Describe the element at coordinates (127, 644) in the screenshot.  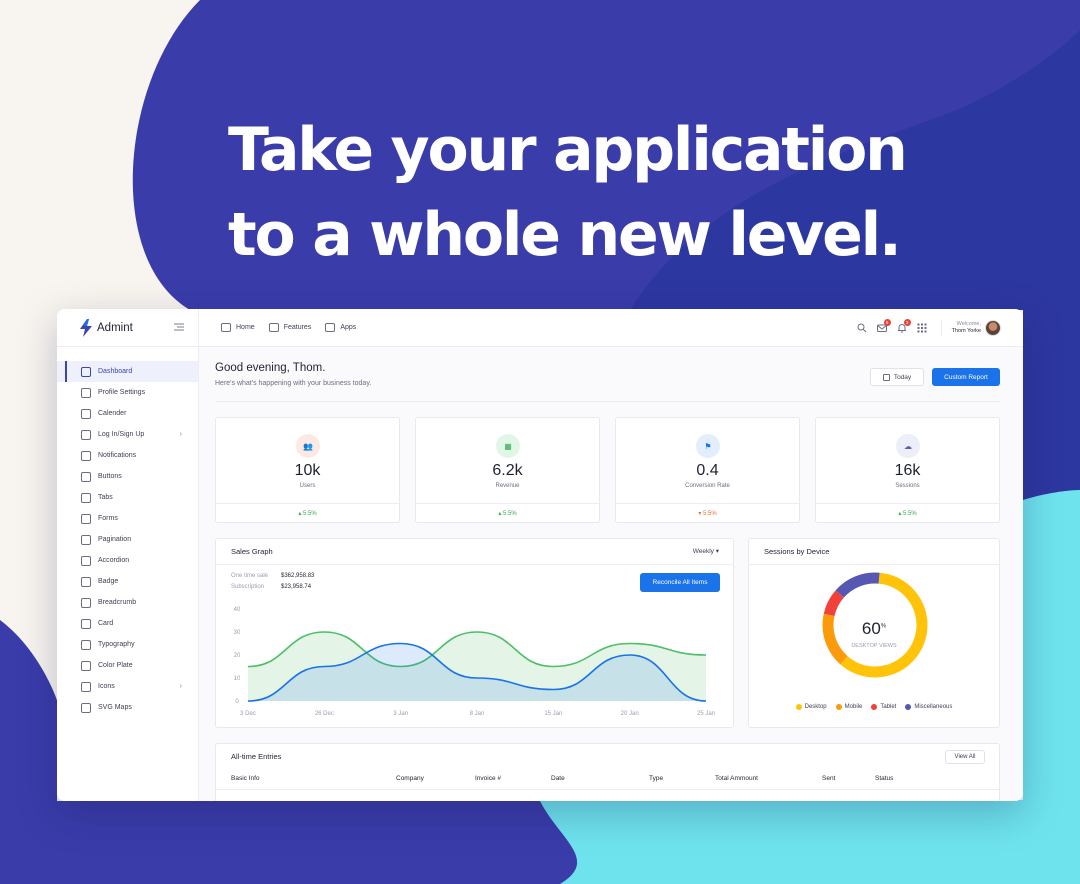
I see `sidebar-item-typography: Typography` at that location.